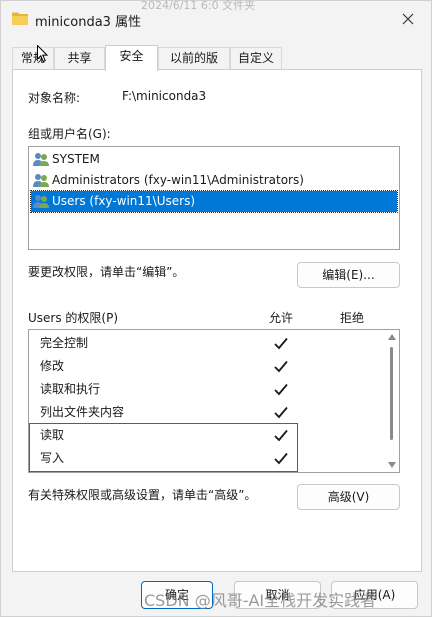 The width and height of the screenshot is (432, 617). What do you see at coordinates (392, 465) in the screenshot?
I see `scroll-down-arrow-icon` at bounding box center [392, 465].